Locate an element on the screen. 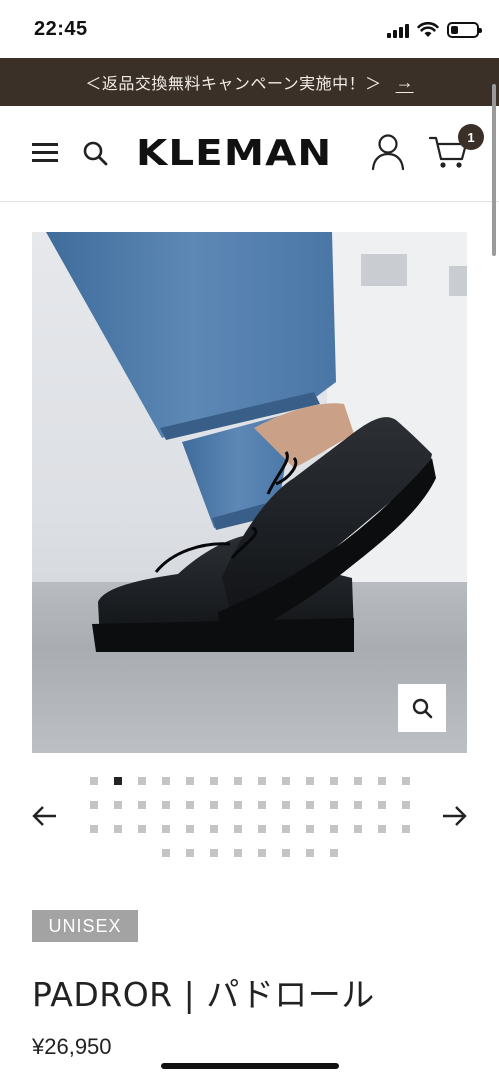 This screenshot has height=1080, width=499. zoom-icon is located at coordinates (422, 708).